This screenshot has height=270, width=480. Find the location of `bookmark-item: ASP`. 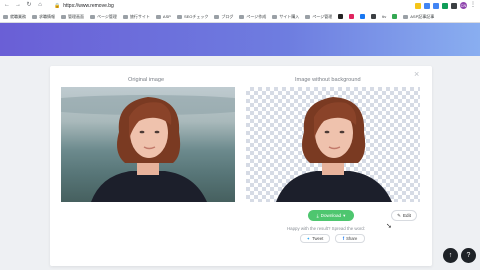

bookmark-item: ASP is located at coordinates (163, 16).